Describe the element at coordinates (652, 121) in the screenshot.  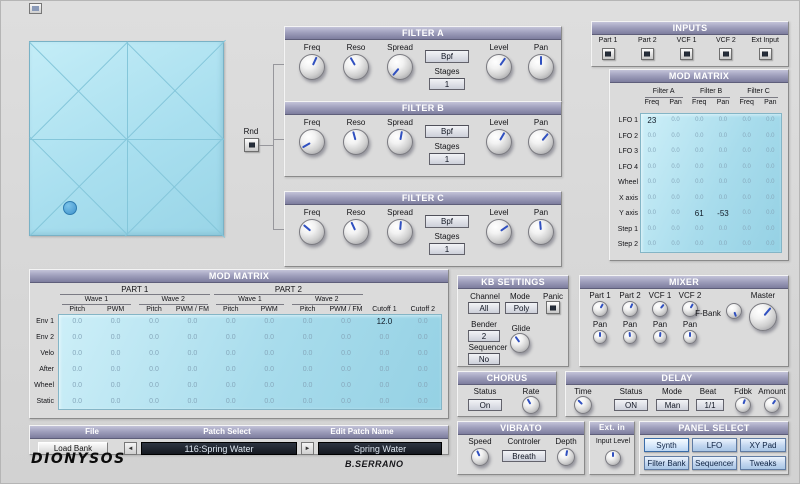
I see `matrix-cell: 23` at that location.